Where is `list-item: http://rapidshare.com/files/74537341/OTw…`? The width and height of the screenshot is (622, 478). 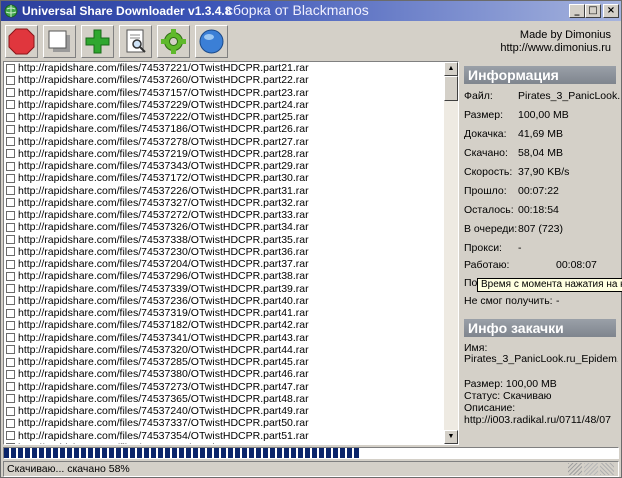 list-item: http://rapidshare.com/files/74537341/OTw… is located at coordinates (224, 338).